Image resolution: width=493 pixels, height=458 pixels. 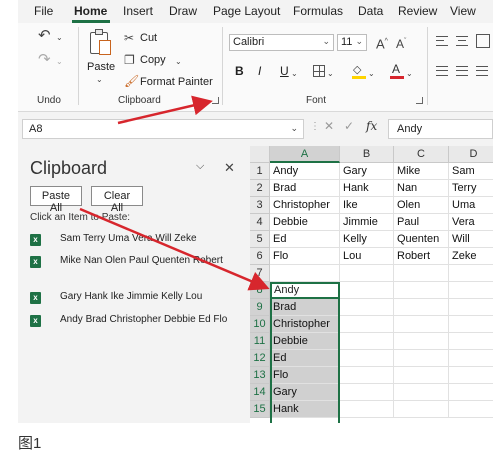 What do you see at coordinates (463, 11) in the screenshot?
I see `menu-view: View` at bounding box center [463, 11].